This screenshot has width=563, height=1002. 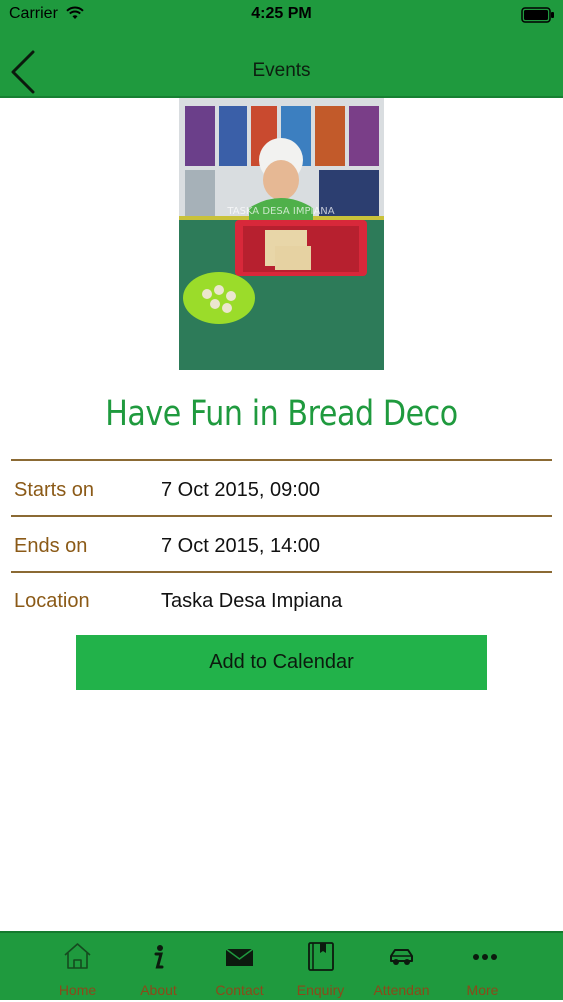 What do you see at coordinates (482, 990) in the screenshot?
I see `tab-label: More` at bounding box center [482, 990].